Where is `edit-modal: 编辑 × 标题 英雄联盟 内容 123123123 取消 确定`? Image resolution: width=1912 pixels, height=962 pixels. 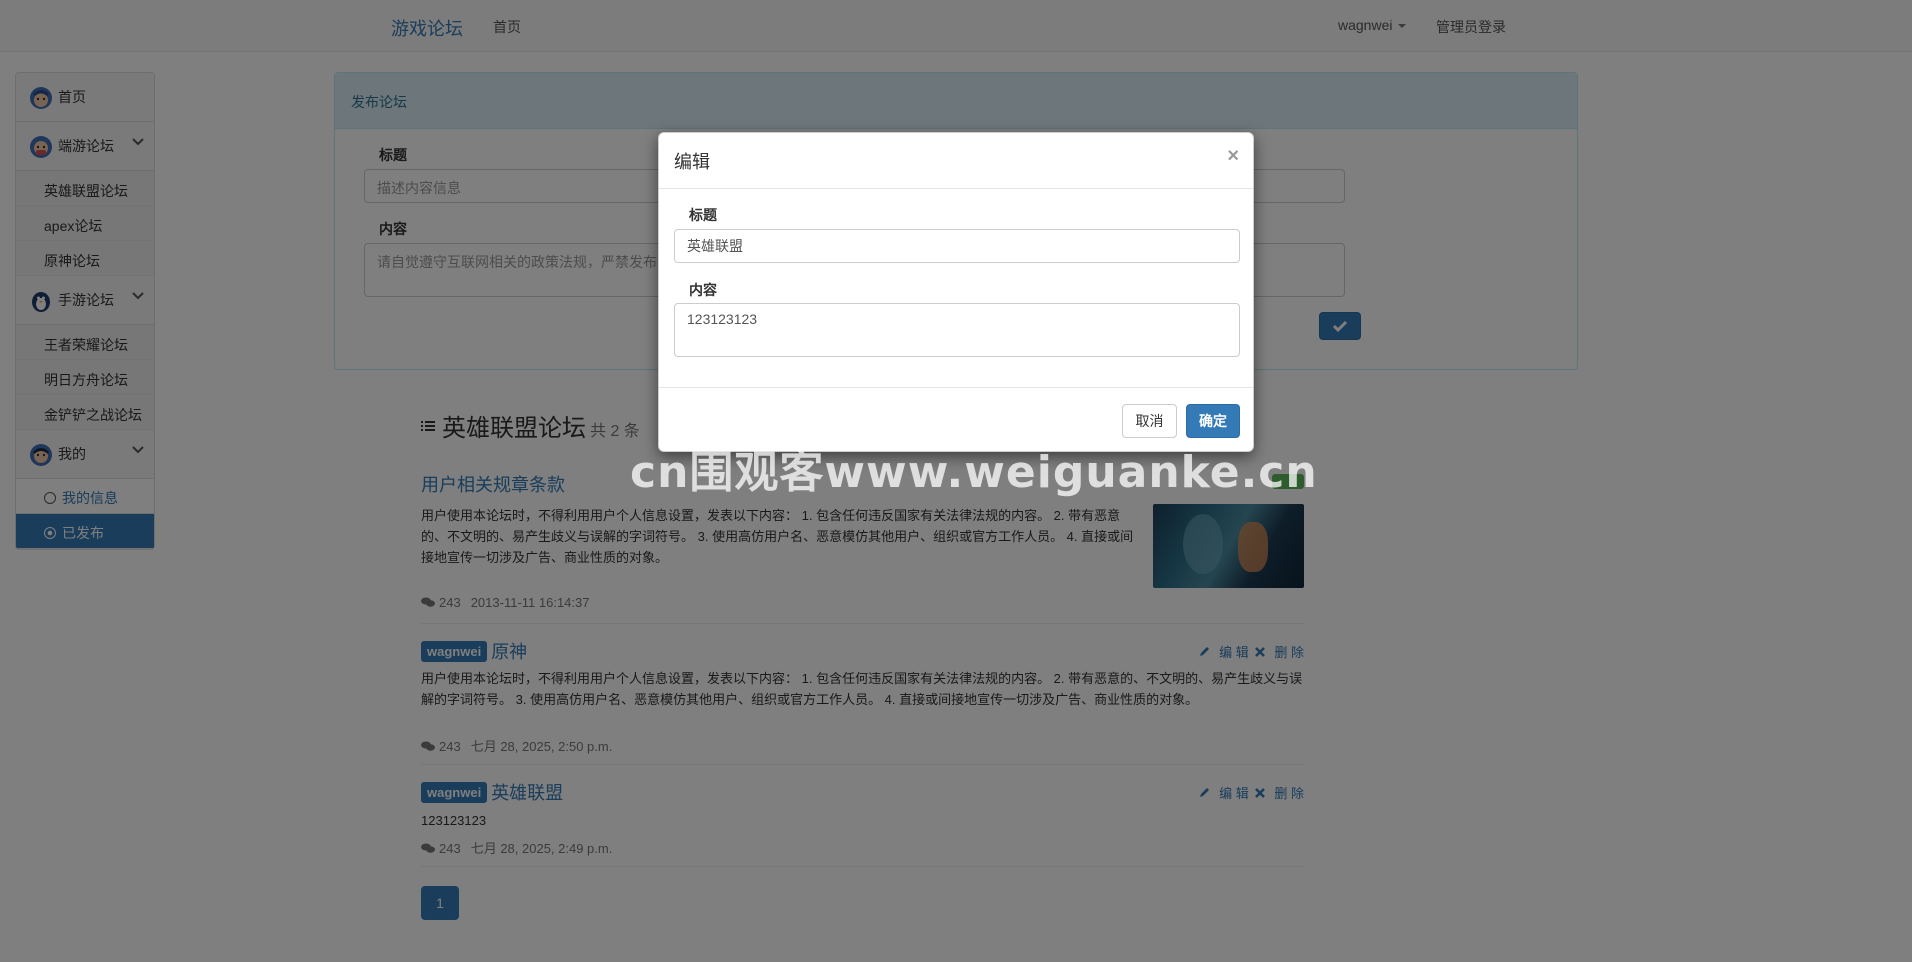 edit-modal: 编辑 × 标题 英雄联盟 内容 123123123 取消 确定 is located at coordinates (956, 292).